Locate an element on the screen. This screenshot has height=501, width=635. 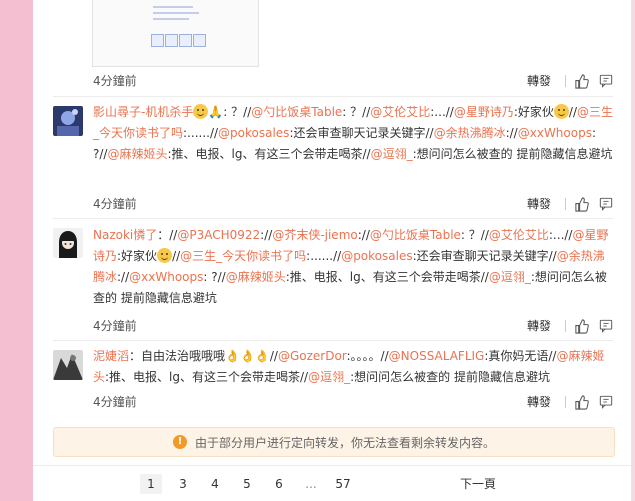
pagination: 1 3 4 5 6 ... 57 is located at coordinates (252, 484).